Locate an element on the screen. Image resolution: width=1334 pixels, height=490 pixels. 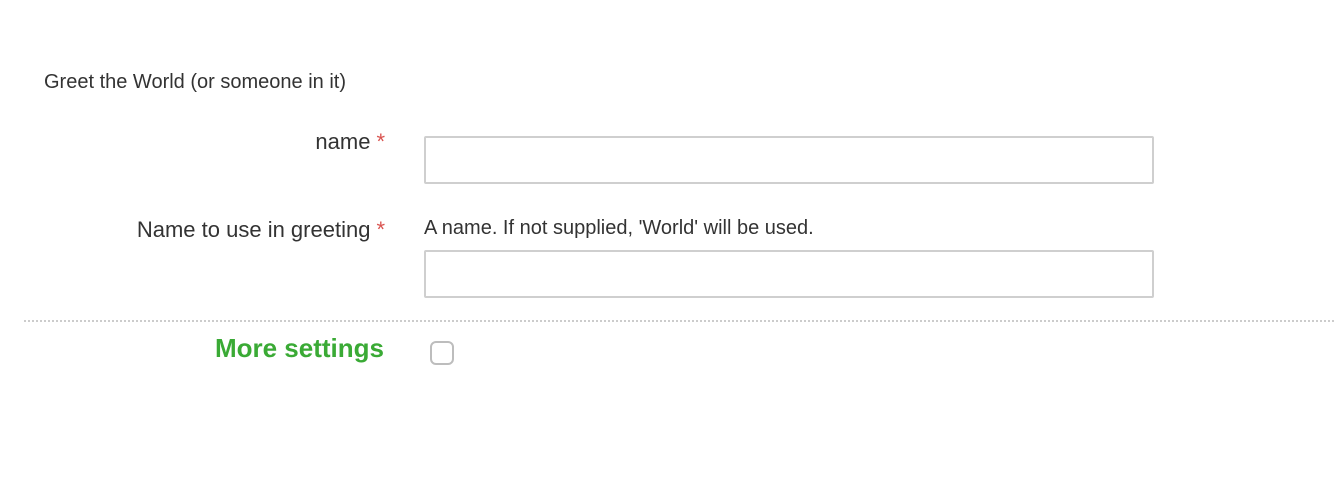
greeting-name-input is located at coordinates (789, 274).